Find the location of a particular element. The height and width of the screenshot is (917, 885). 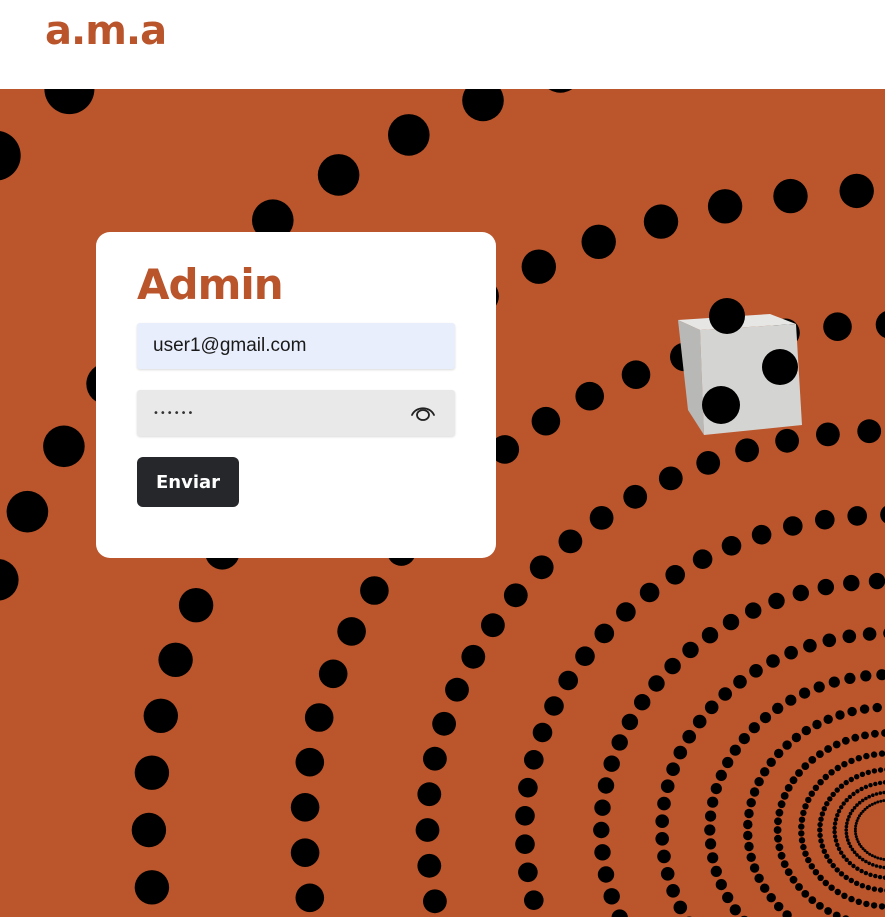

brand-logo: a.m.a is located at coordinates (106, 31).